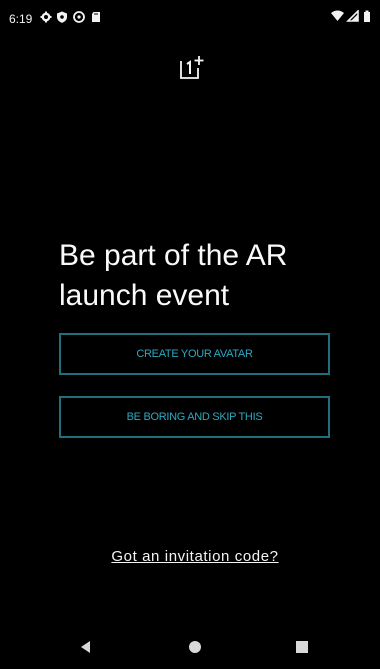 Image resolution: width=380 pixels, height=669 pixels. I want to click on skip-button: BE BORING AND SKIP THIS, so click(194, 417).